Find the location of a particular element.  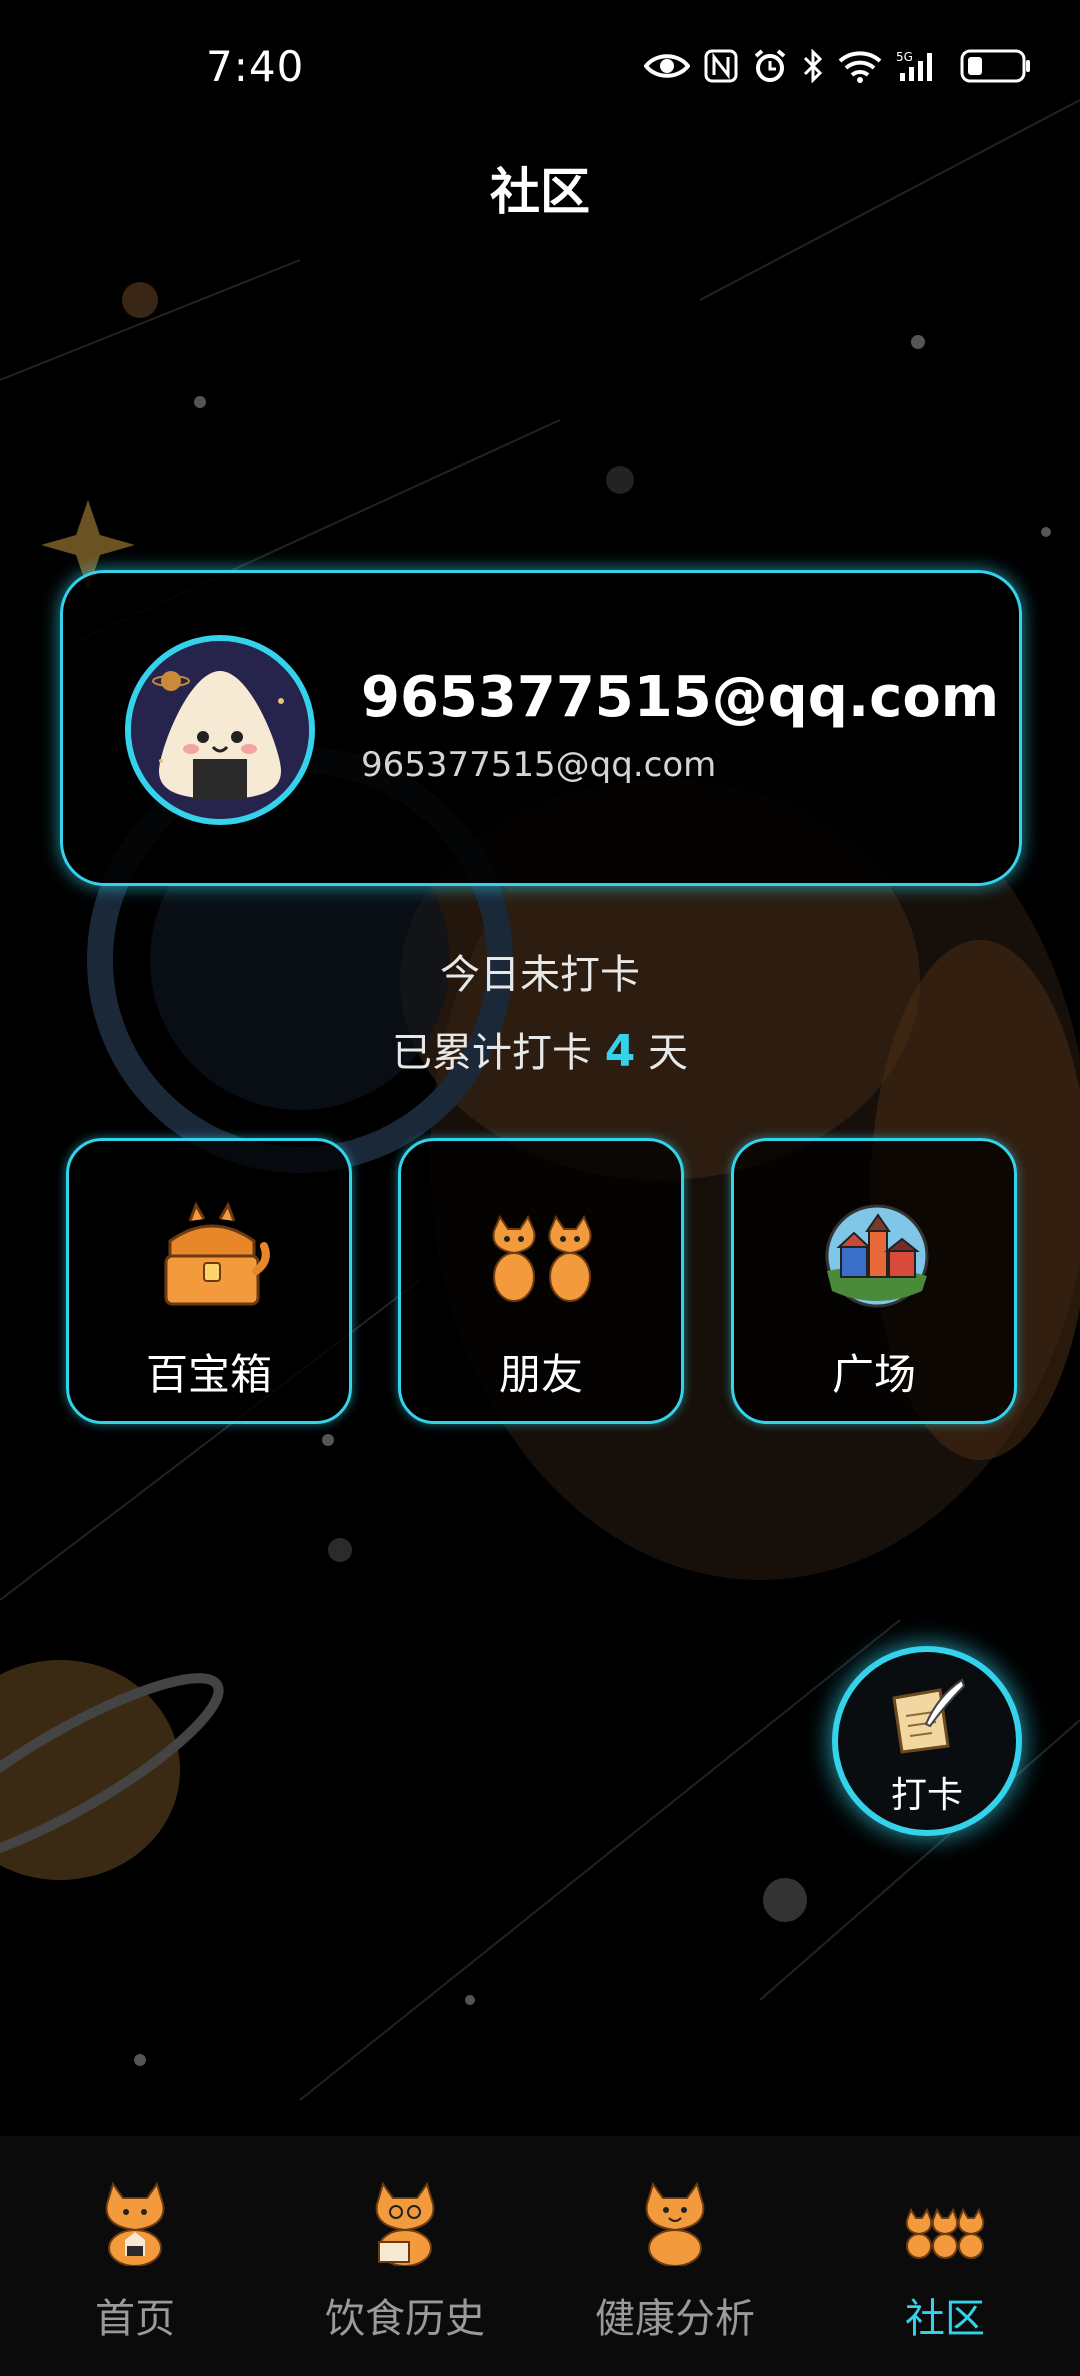

tile-label: 朋友 is located at coordinates (540, 1374).